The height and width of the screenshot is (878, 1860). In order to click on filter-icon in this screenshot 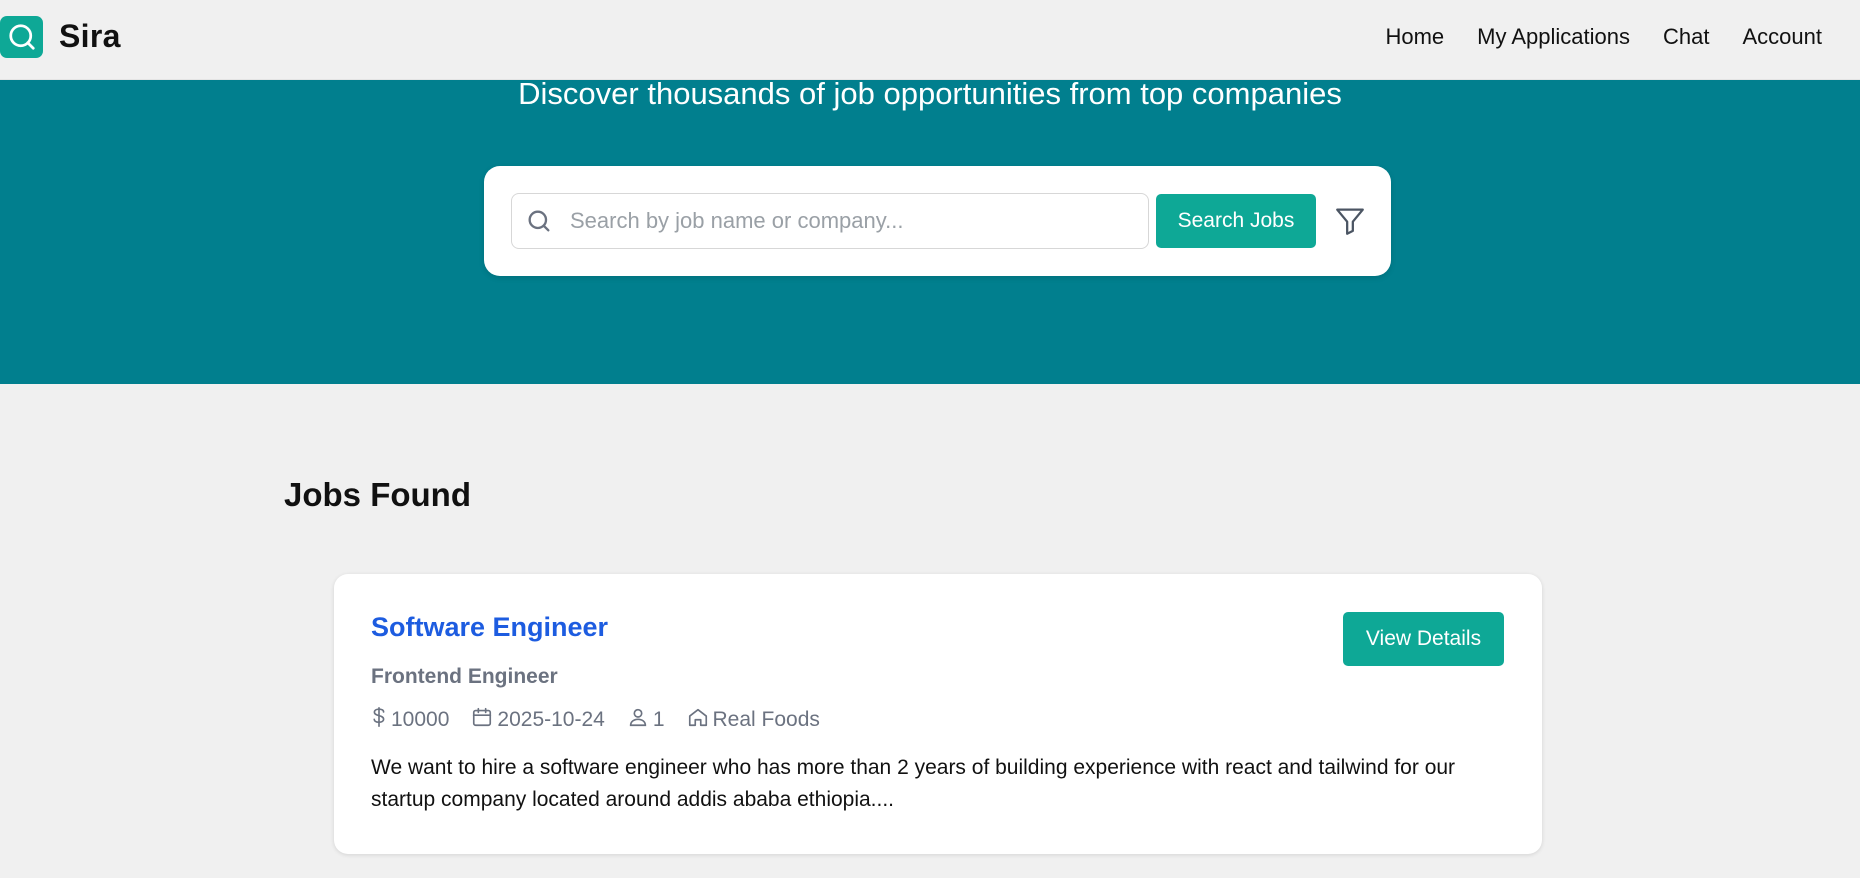, I will do `click(1350, 221)`.